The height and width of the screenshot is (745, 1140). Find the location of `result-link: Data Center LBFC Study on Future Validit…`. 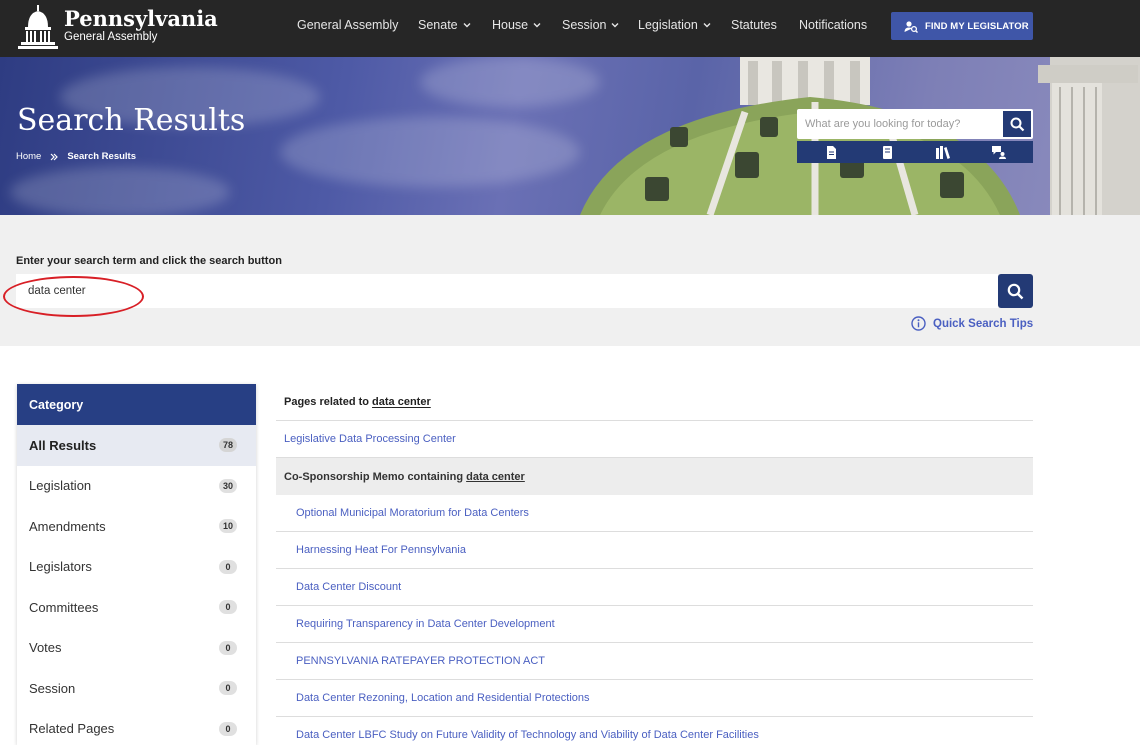

result-link: Data Center LBFC Study on Future Validit… is located at coordinates (654, 731).